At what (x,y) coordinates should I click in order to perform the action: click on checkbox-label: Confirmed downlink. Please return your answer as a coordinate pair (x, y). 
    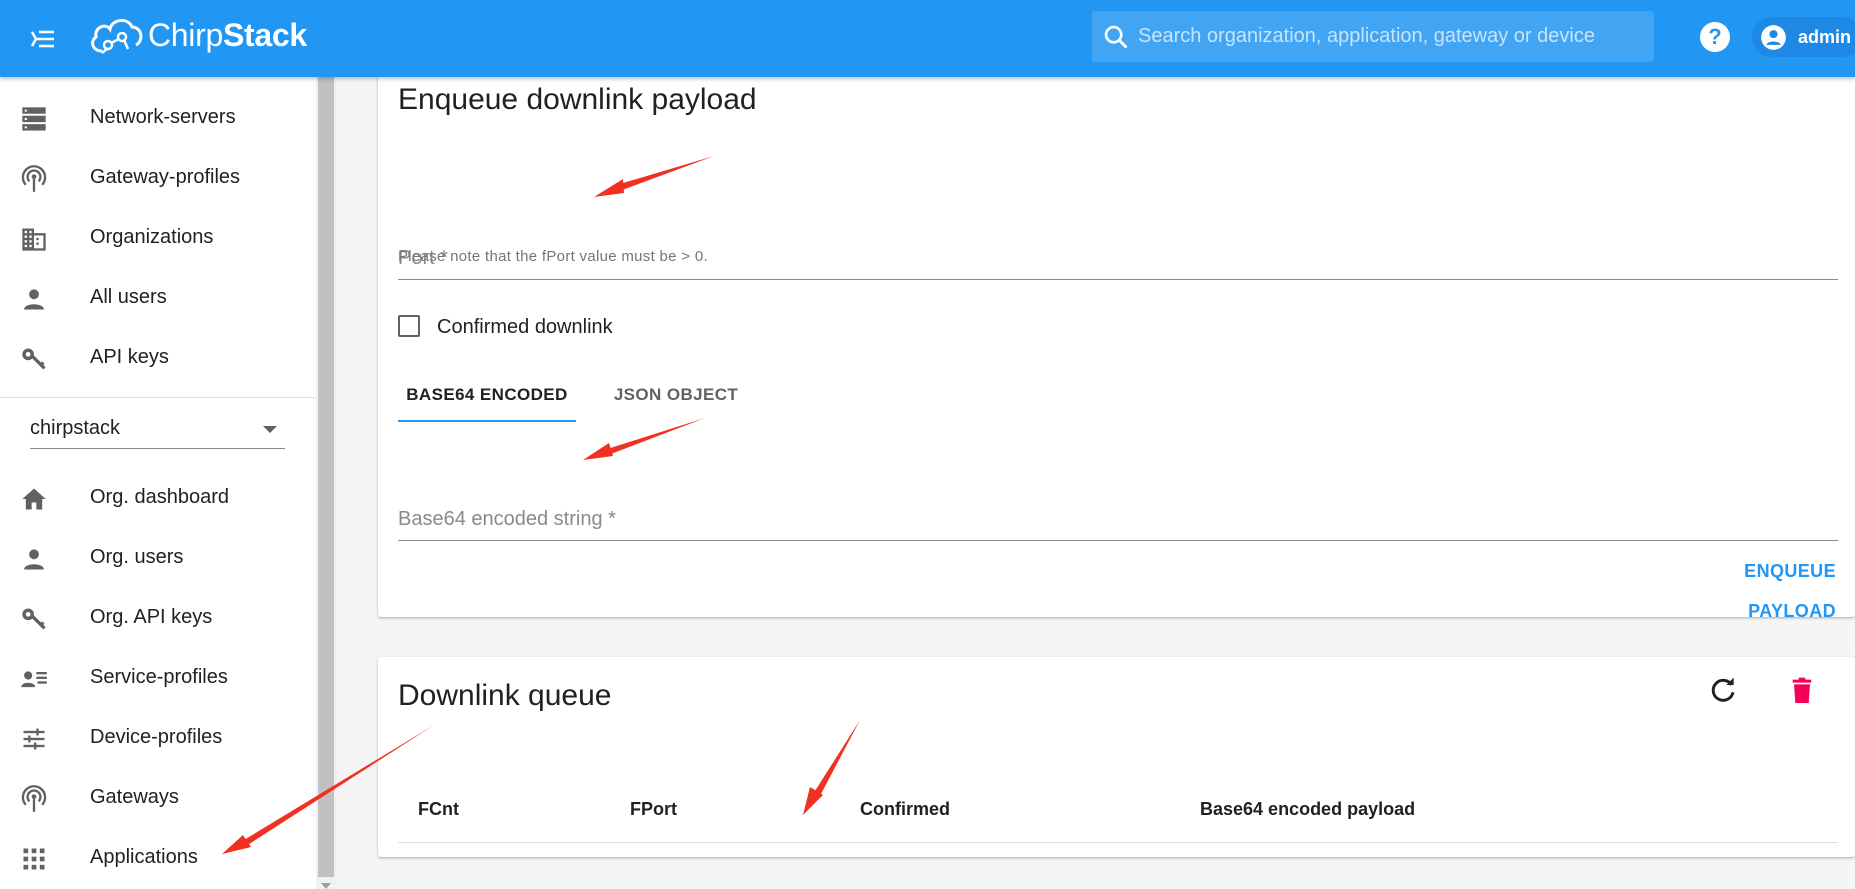
    Looking at the image, I should click on (525, 327).